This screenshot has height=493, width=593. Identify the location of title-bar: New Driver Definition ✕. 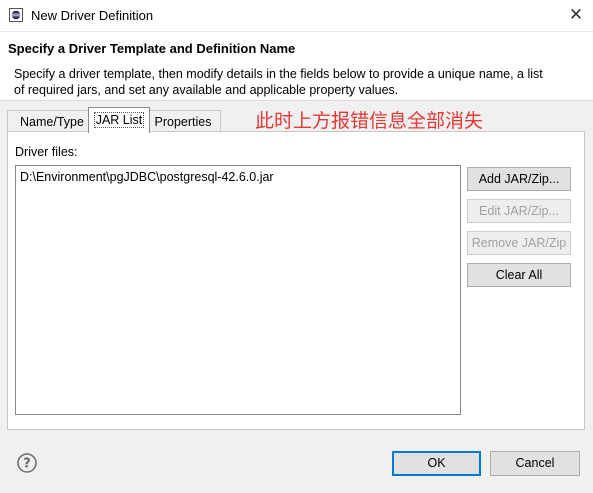
(296, 16).